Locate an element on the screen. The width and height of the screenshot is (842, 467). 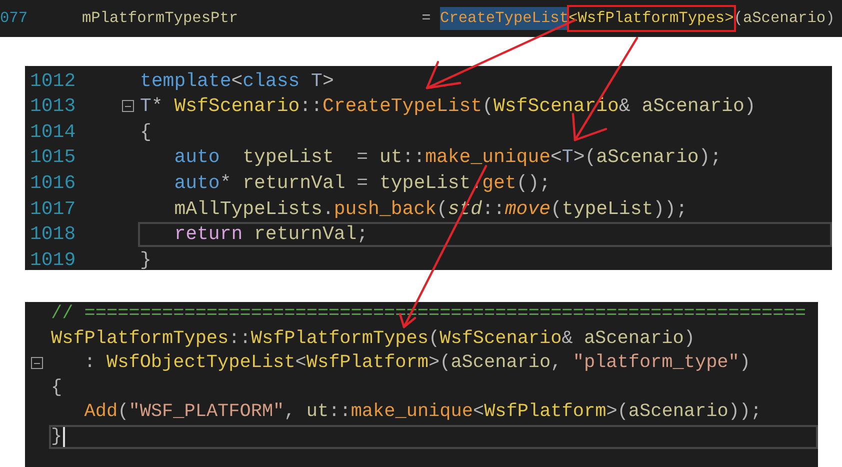
line-number: 1013 is located at coordinates (53, 107).